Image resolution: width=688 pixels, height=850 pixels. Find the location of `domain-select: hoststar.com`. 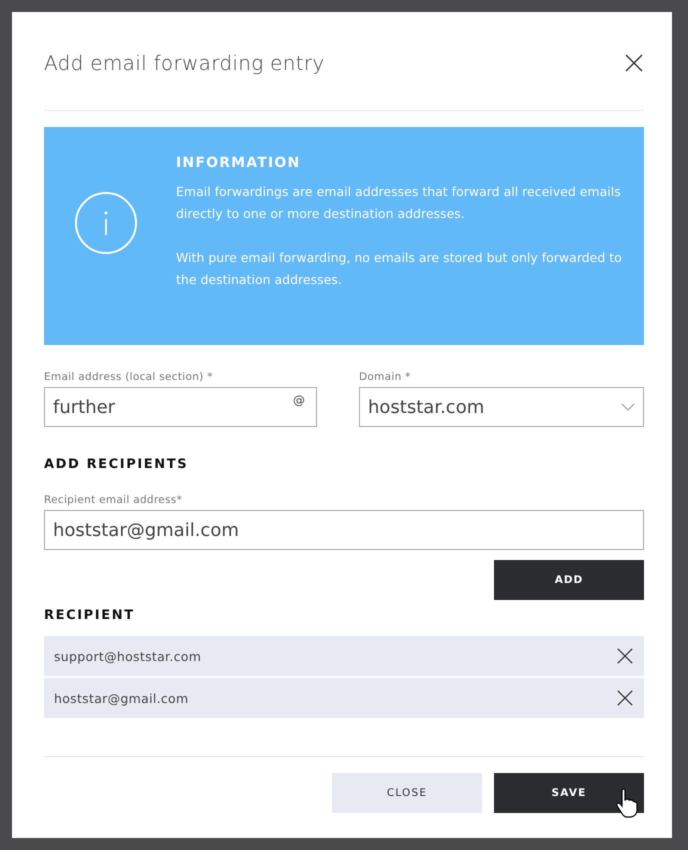

domain-select: hoststar.com is located at coordinates (501, 407).